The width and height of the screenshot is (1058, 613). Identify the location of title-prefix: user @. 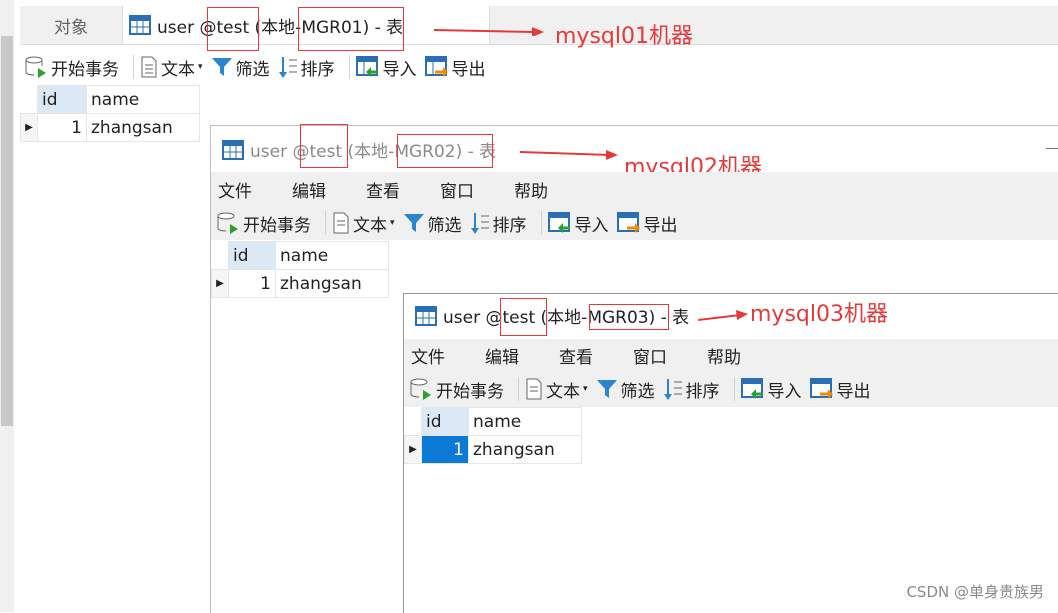
(473, 318).